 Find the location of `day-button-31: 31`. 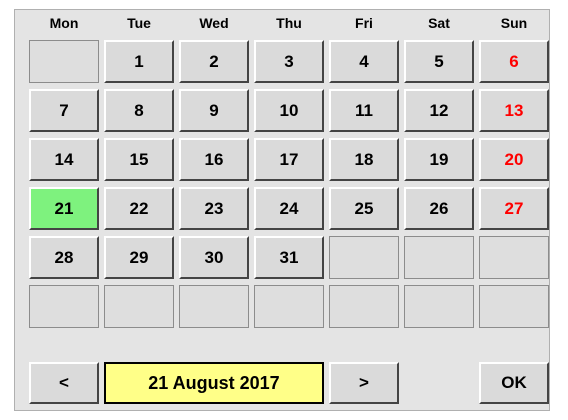

day-button-31: 31 is located at coordinates (289, 257).